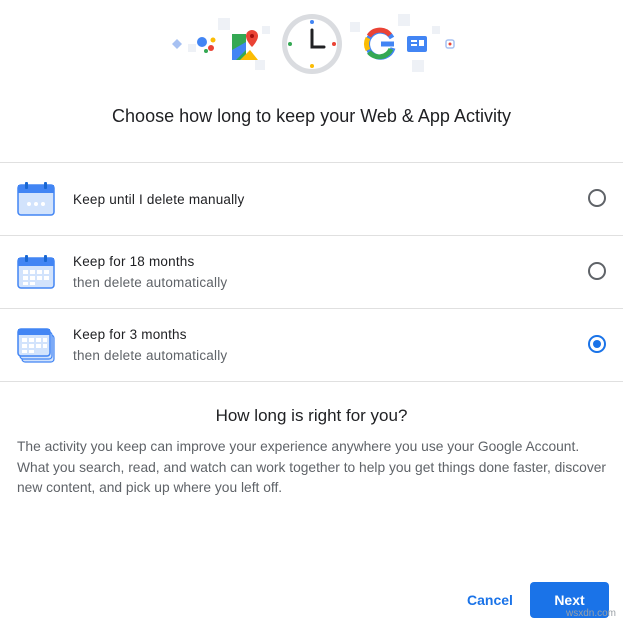 The image size is (623, 627). Describe the element at coordinates (380, 43) in the screenshot. I see `google-g-icon` at that location.